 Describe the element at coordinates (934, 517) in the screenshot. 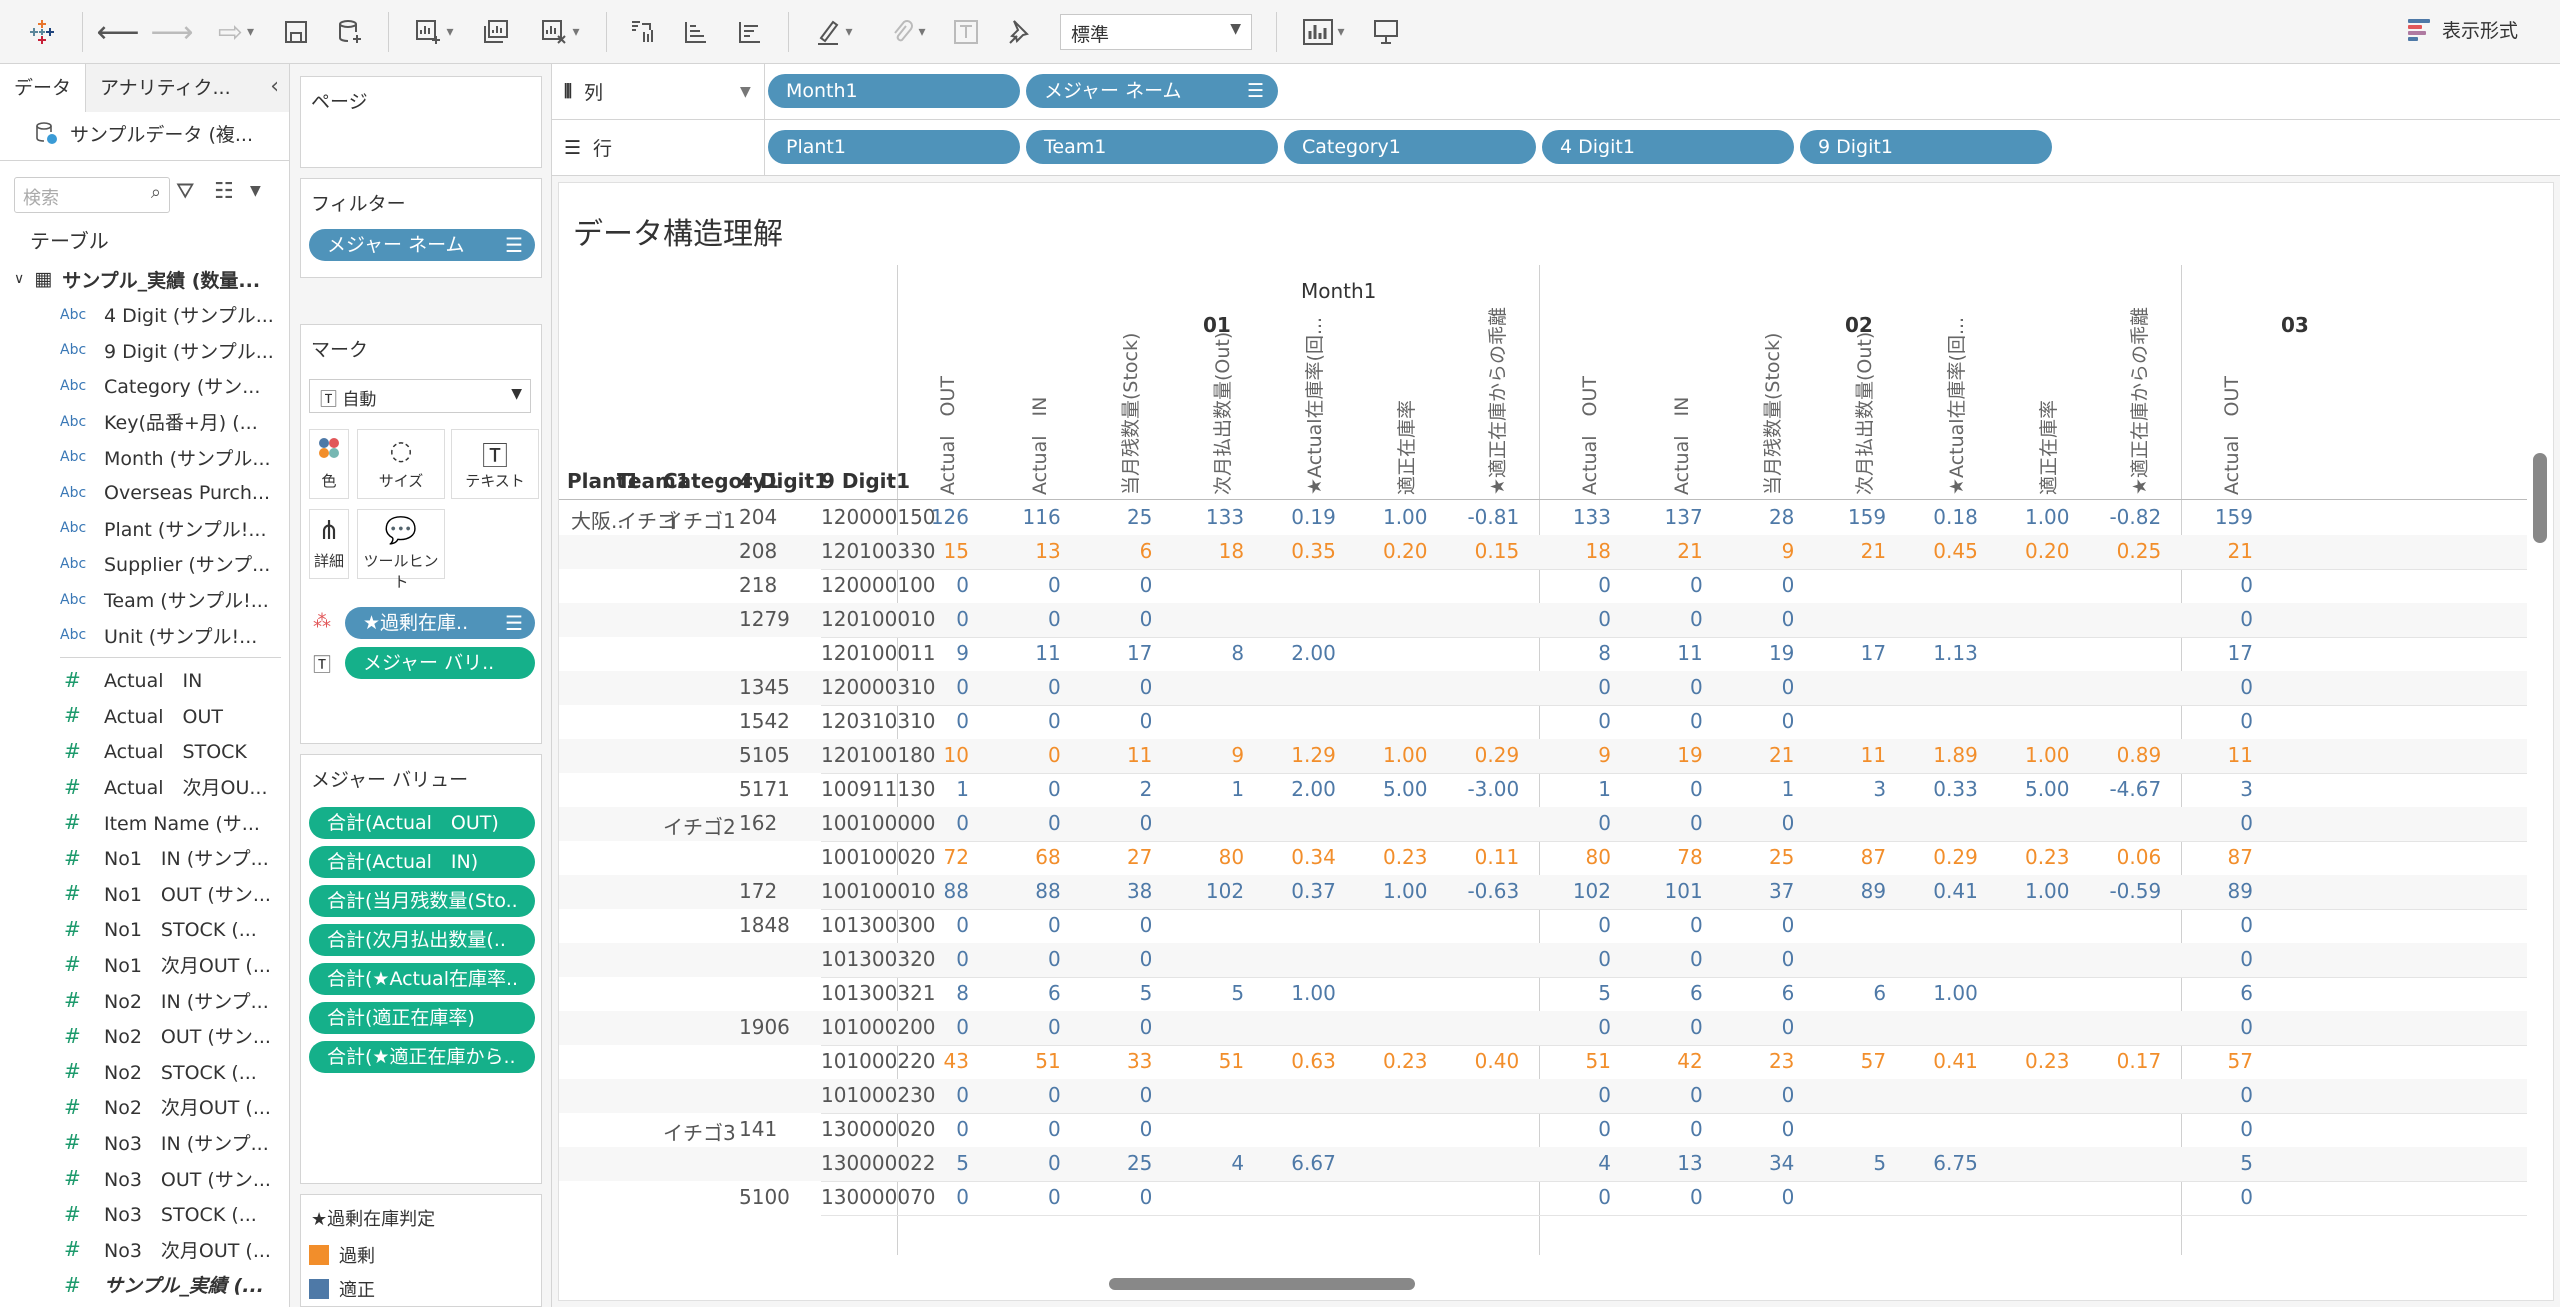

I see `value-cell: 126` at that location.